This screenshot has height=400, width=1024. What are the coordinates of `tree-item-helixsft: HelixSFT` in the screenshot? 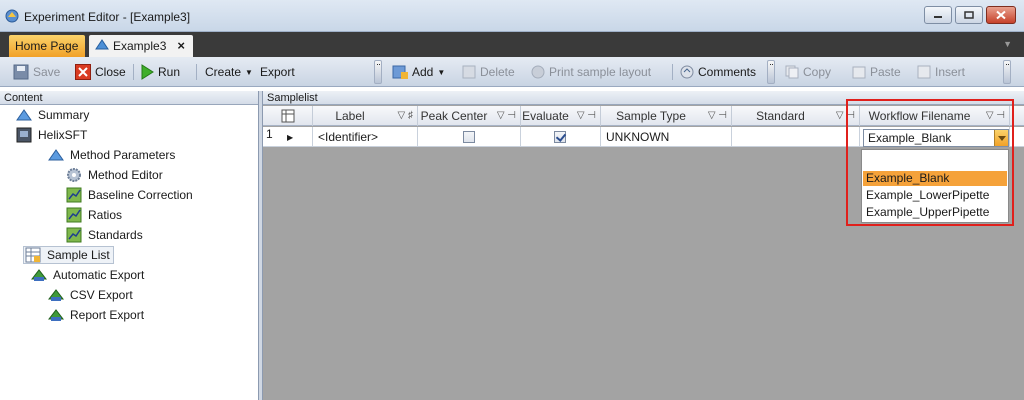 It's located at (51, 135).